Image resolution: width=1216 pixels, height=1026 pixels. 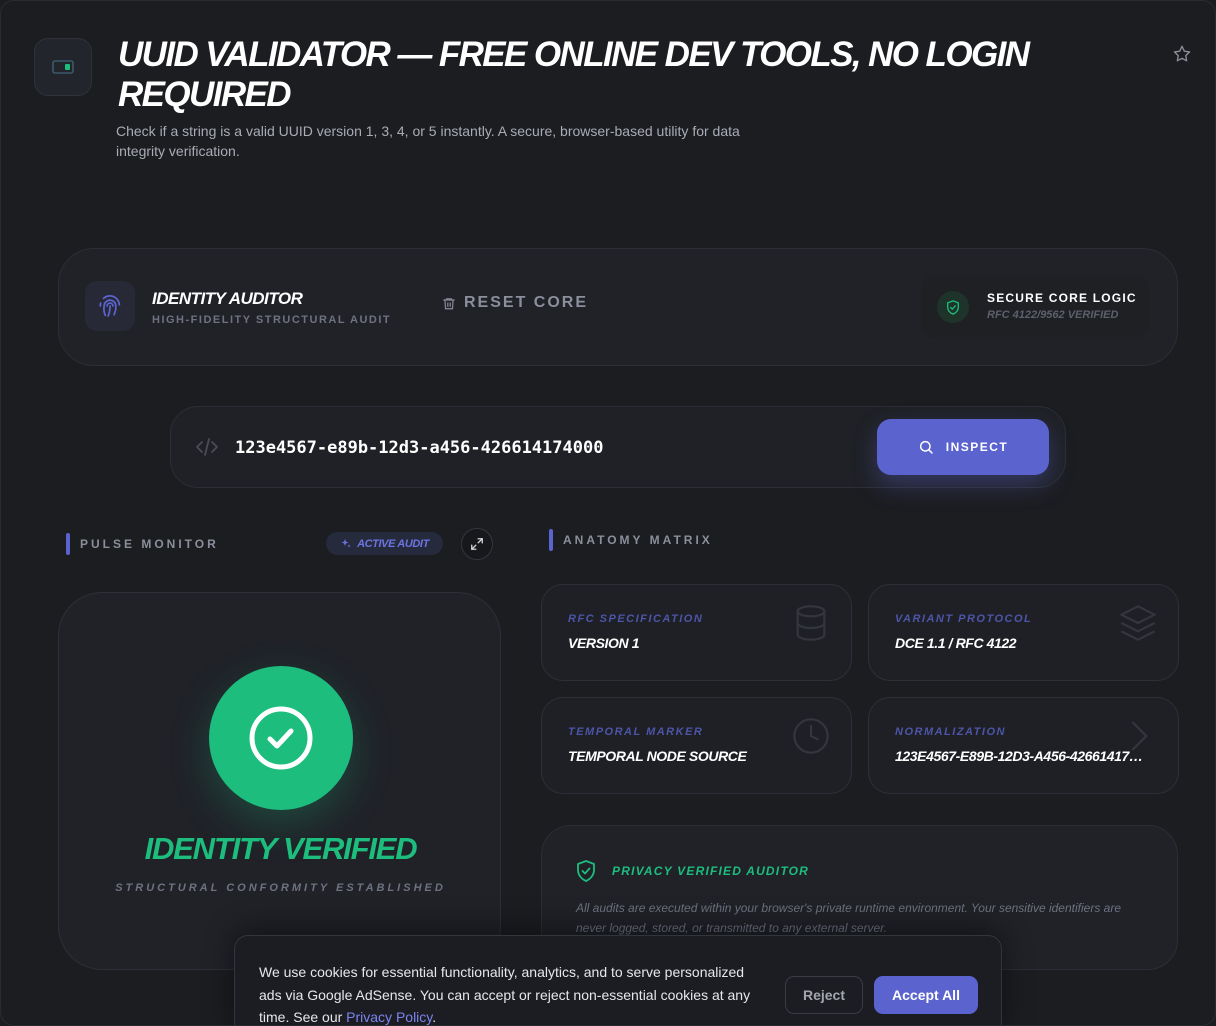 I want to click on code-icon, so click(x=207, y=447).